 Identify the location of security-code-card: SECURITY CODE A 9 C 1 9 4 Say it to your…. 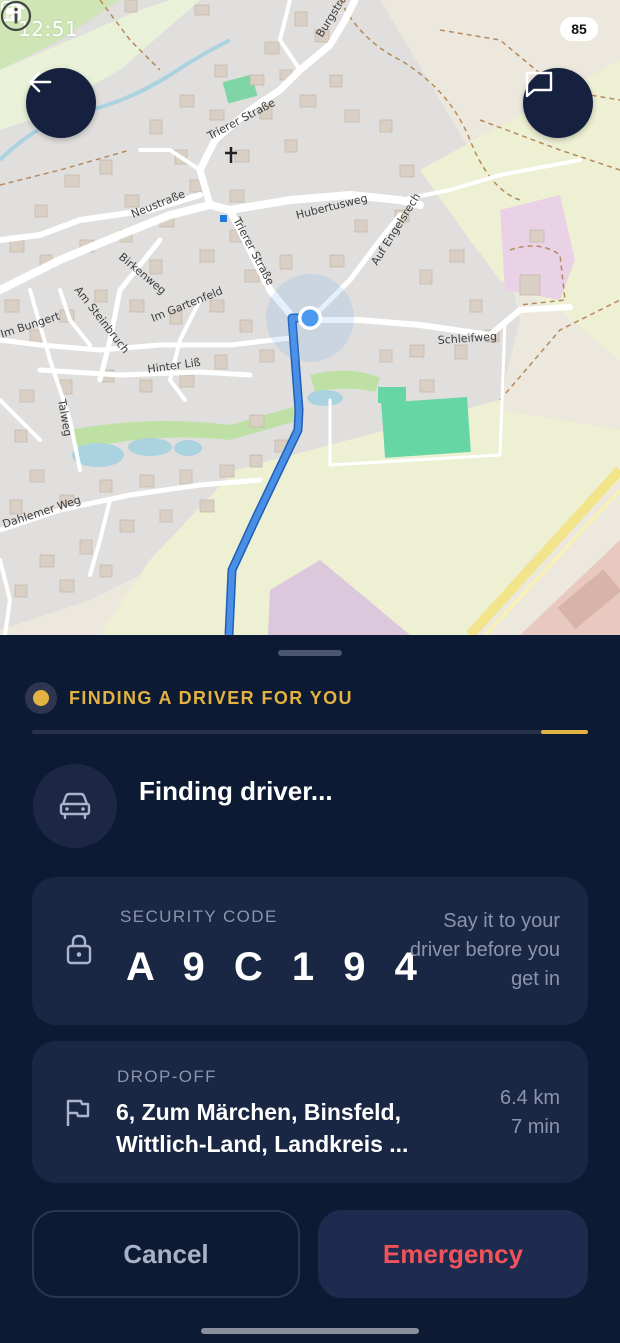
(310, 951).